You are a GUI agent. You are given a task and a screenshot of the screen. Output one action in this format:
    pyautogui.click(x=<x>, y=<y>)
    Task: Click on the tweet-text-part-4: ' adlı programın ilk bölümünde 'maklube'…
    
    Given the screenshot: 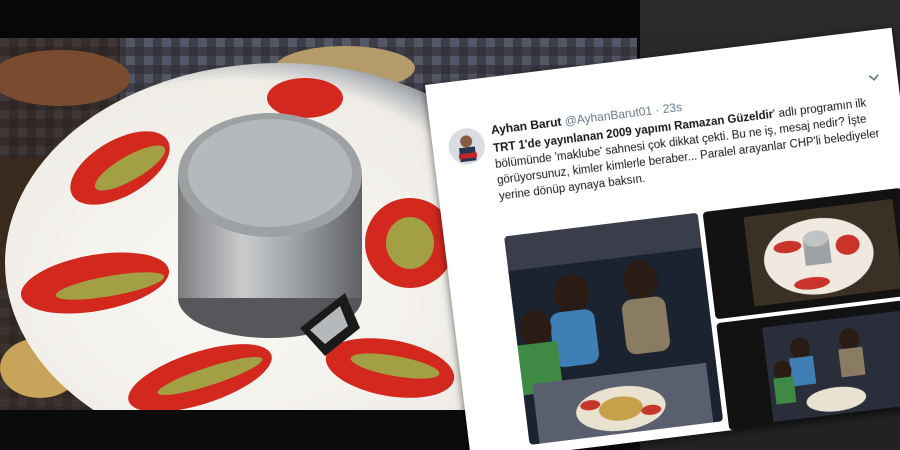 What is the action you would take?
    pyautogui.click(x=687, y=150)
    